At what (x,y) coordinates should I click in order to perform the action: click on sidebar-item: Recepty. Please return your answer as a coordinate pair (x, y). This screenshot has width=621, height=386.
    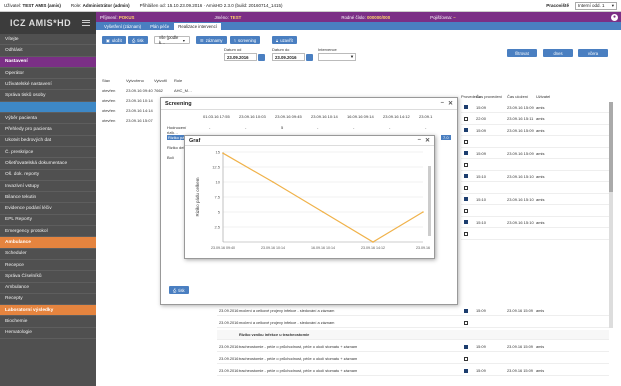
    Looking at the image, I should click on (48, 300).